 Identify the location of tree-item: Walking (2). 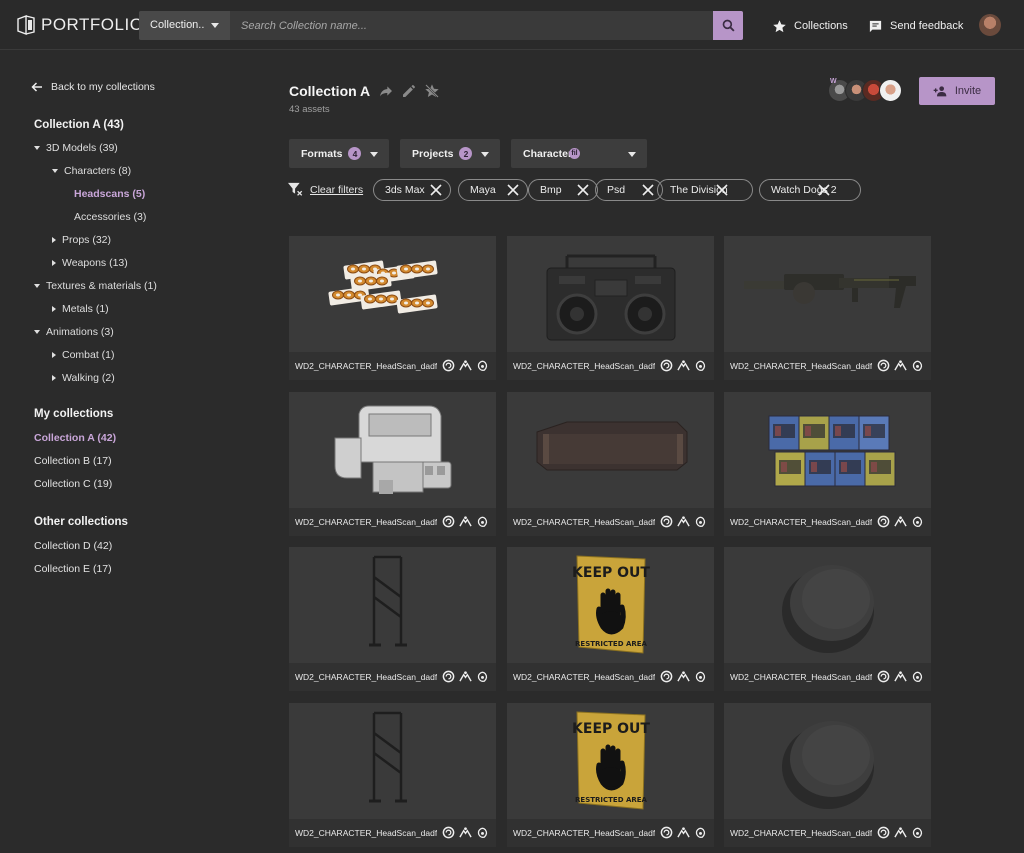
(83, 378).